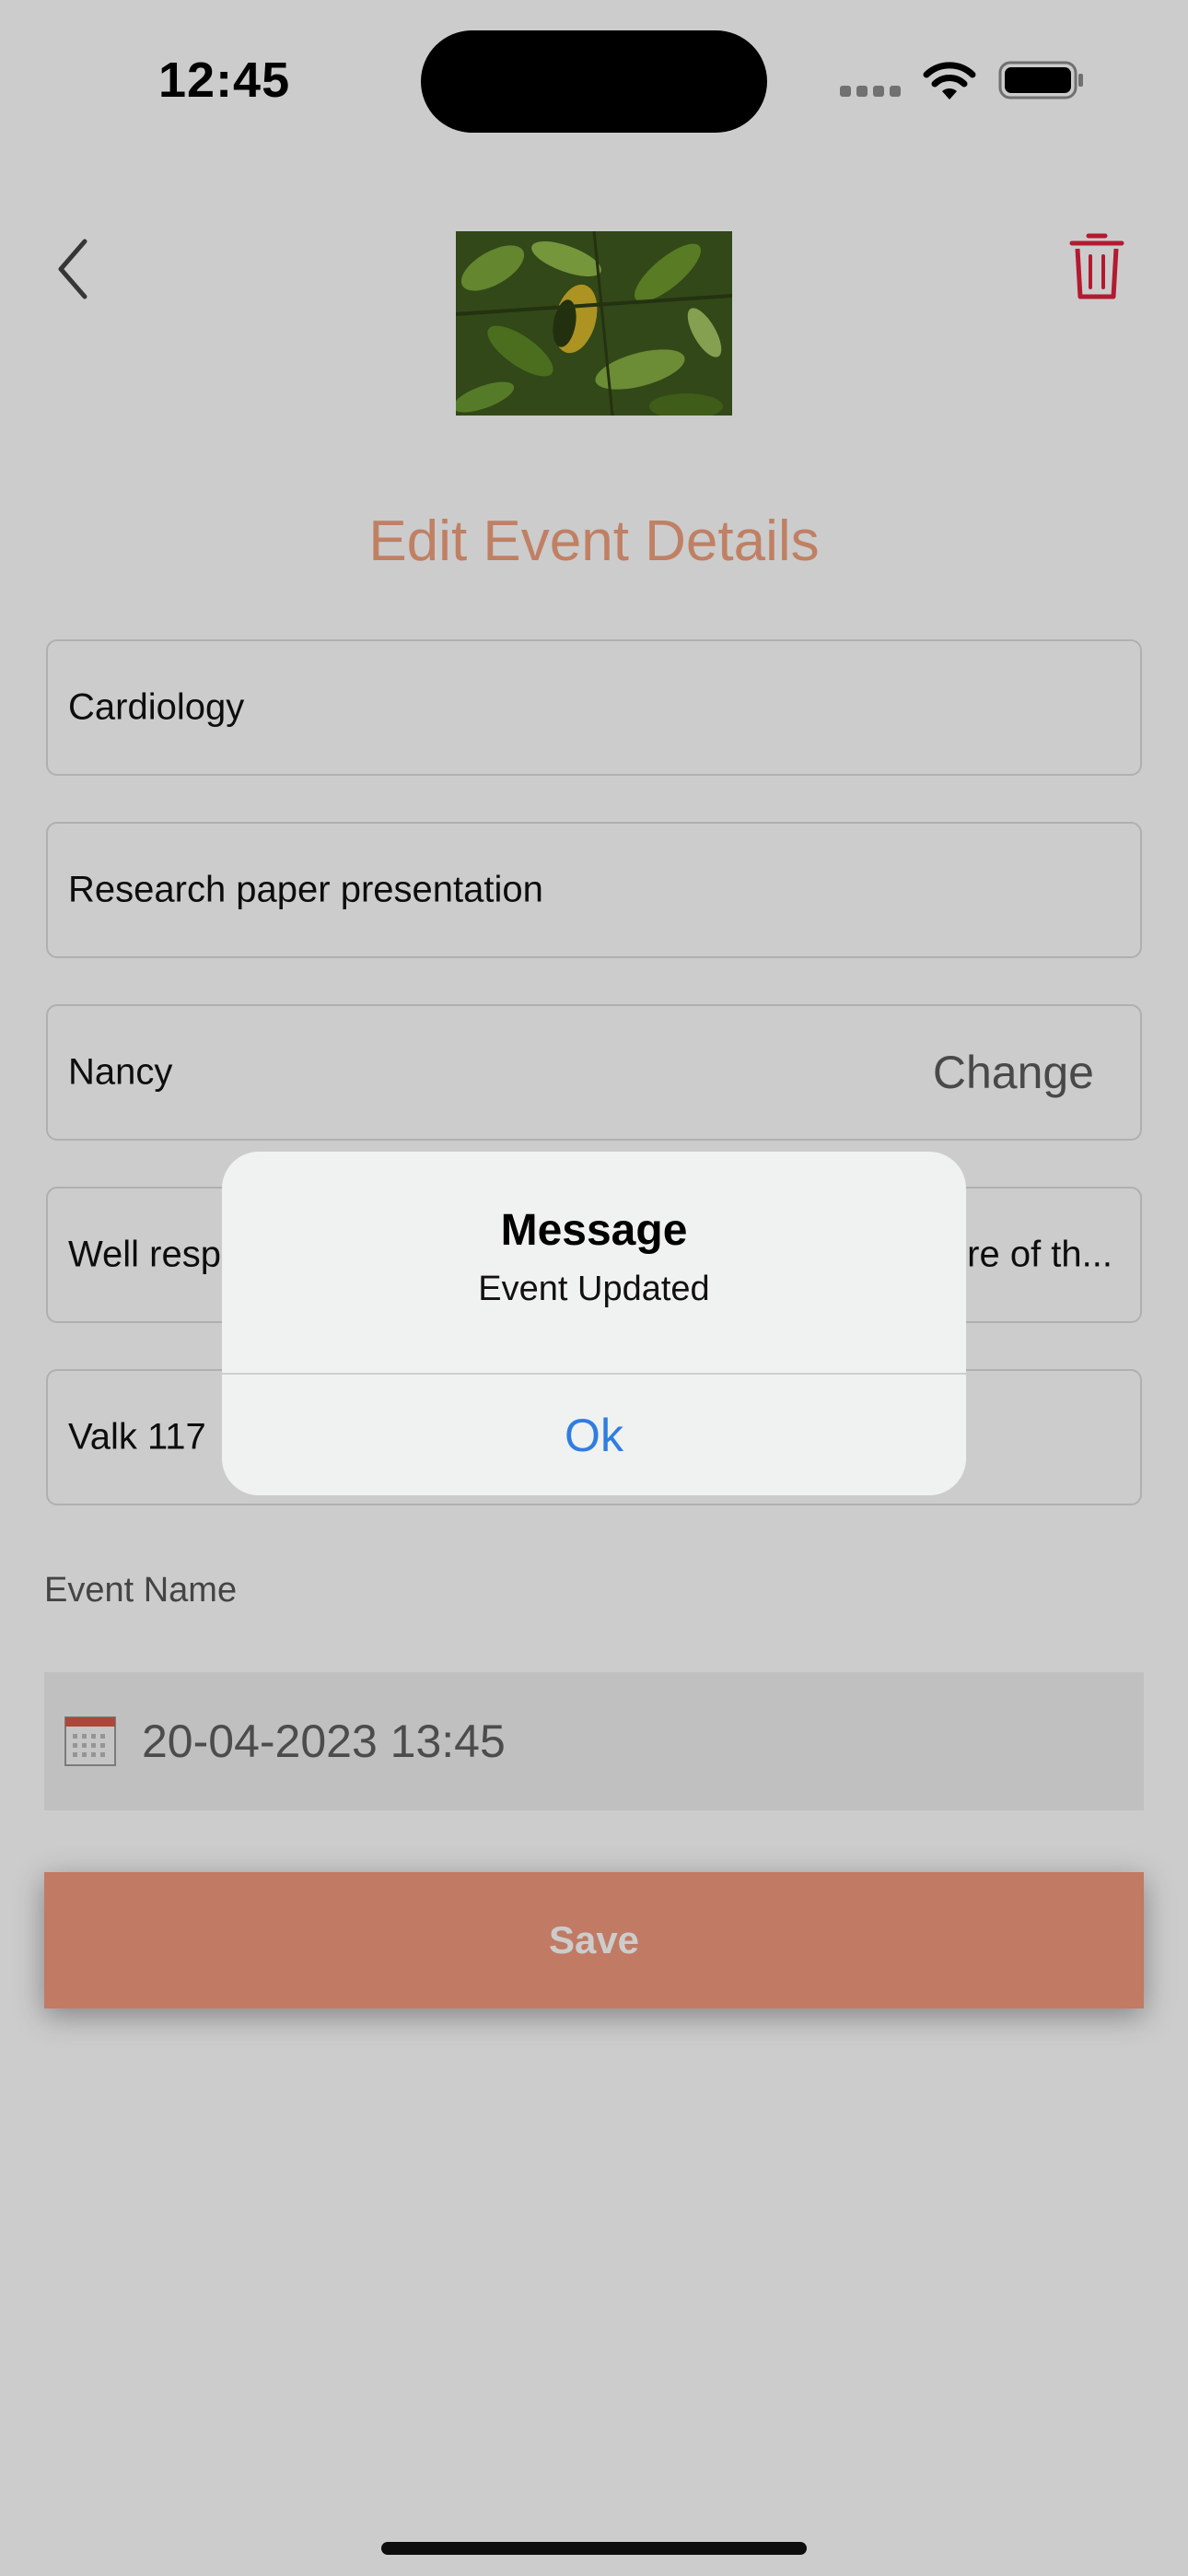 This screenshot has height=2576, width=1188. What do you see at coordinates (594, 1435) in the screenshot?
I see `alert-ok-button: Ok` at bounding box center [594, 1435].